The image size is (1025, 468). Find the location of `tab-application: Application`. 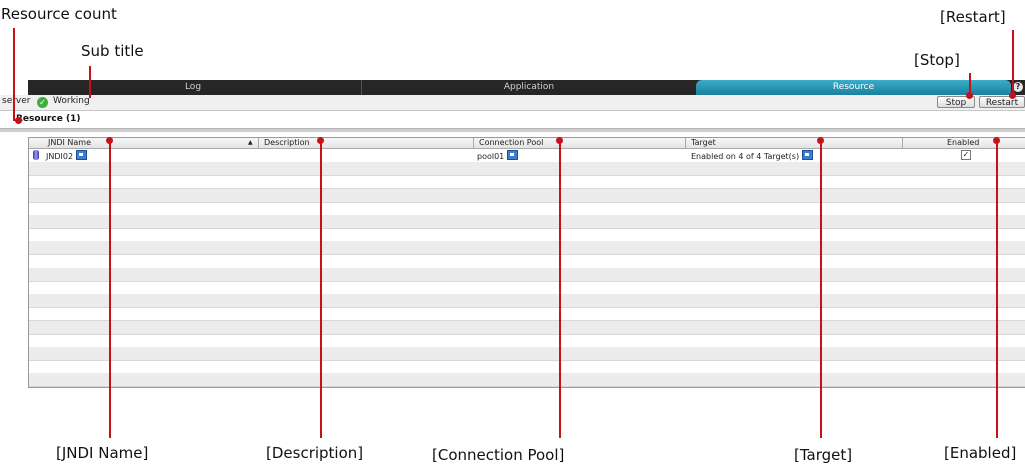

tab-application: Application is located at coordinates (529, 87).